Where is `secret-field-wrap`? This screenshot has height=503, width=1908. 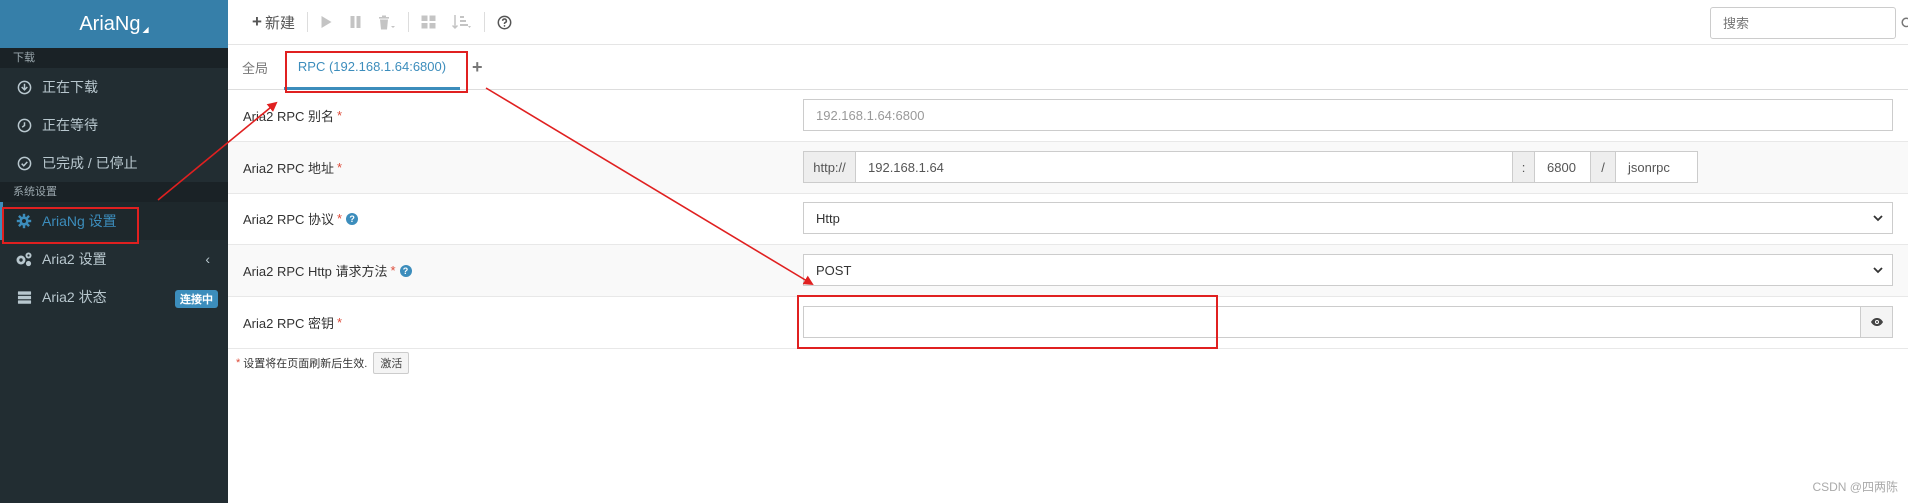
secret-field-wrap is located at coordinates (1348, 322).